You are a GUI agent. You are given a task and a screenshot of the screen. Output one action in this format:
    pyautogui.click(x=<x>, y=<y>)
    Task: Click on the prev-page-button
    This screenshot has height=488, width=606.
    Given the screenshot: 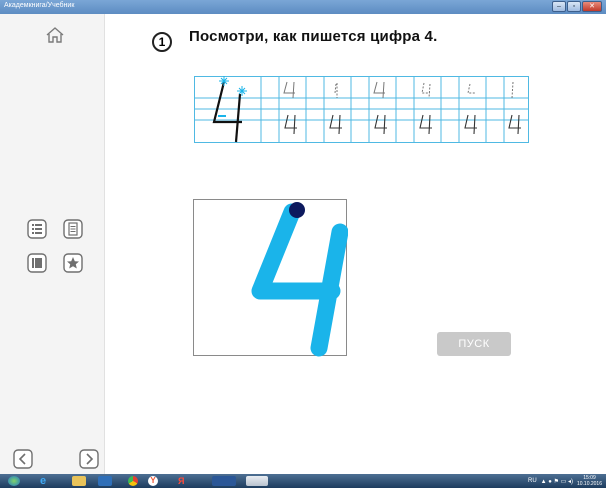 What is the action you would take?
    pyautogui.click(x=23, y=459)
    